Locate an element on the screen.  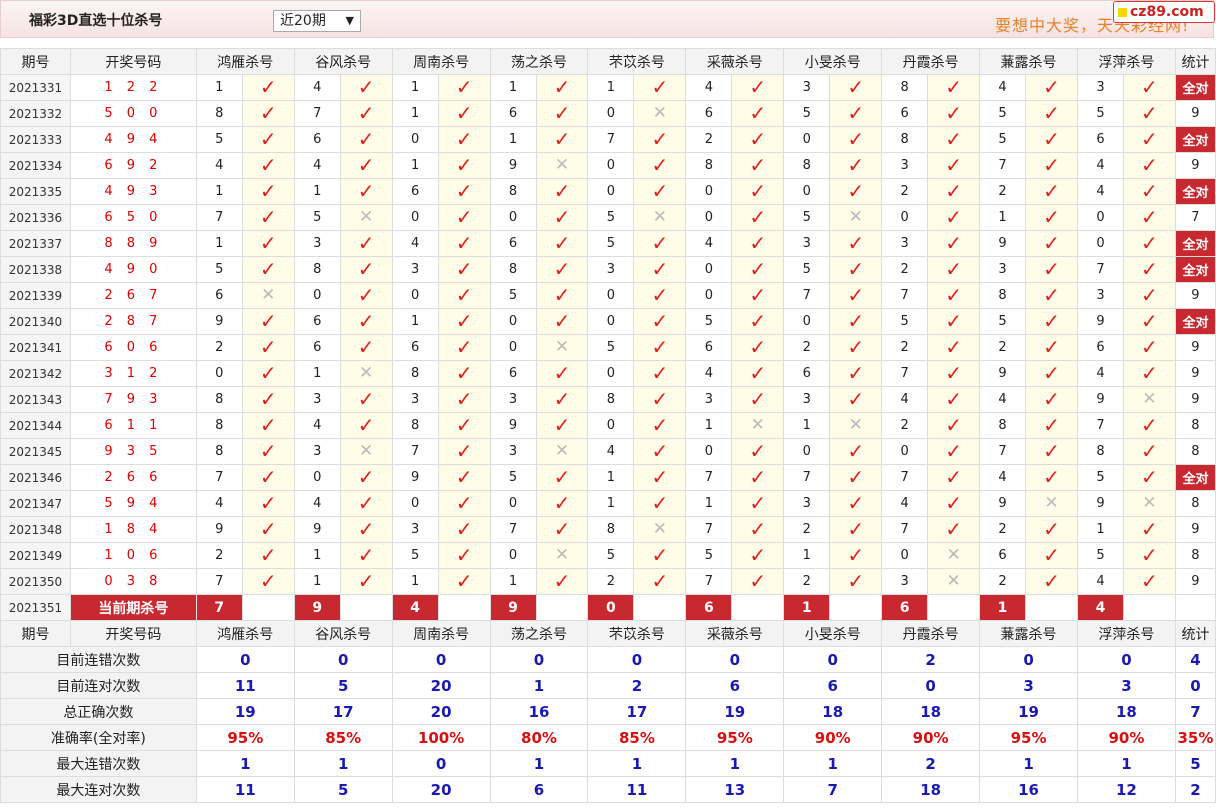
summary-value: 18 is located at coordinates (1126, 711).